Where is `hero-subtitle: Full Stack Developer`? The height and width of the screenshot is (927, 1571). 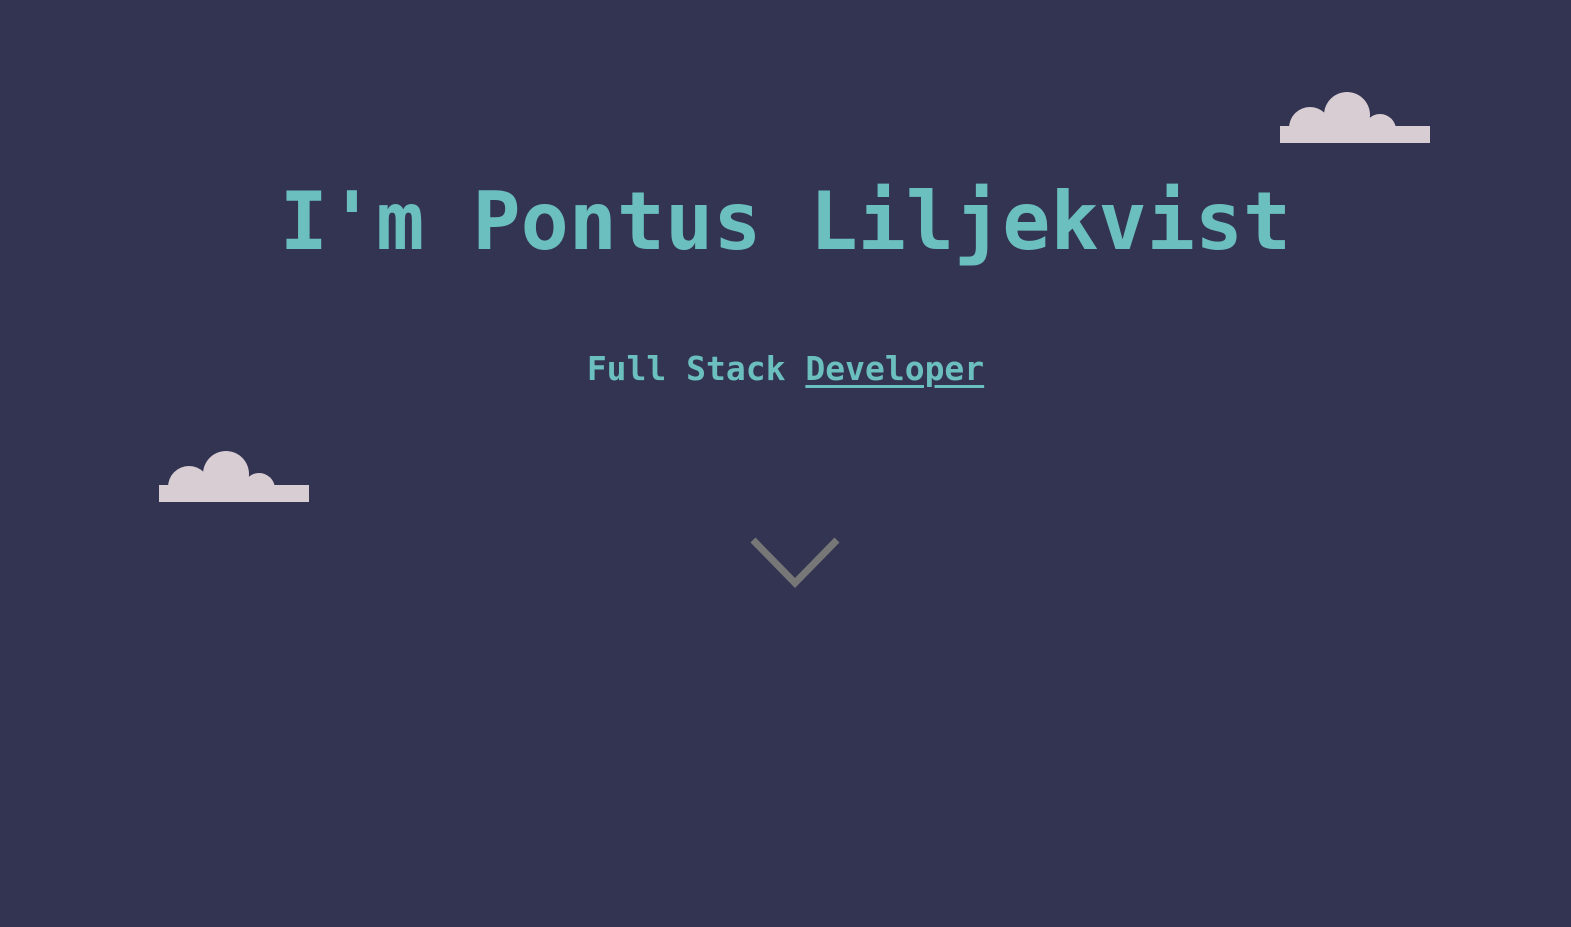 hero-subtitle: Full Stack Developer is located at coordinates (785, 369).